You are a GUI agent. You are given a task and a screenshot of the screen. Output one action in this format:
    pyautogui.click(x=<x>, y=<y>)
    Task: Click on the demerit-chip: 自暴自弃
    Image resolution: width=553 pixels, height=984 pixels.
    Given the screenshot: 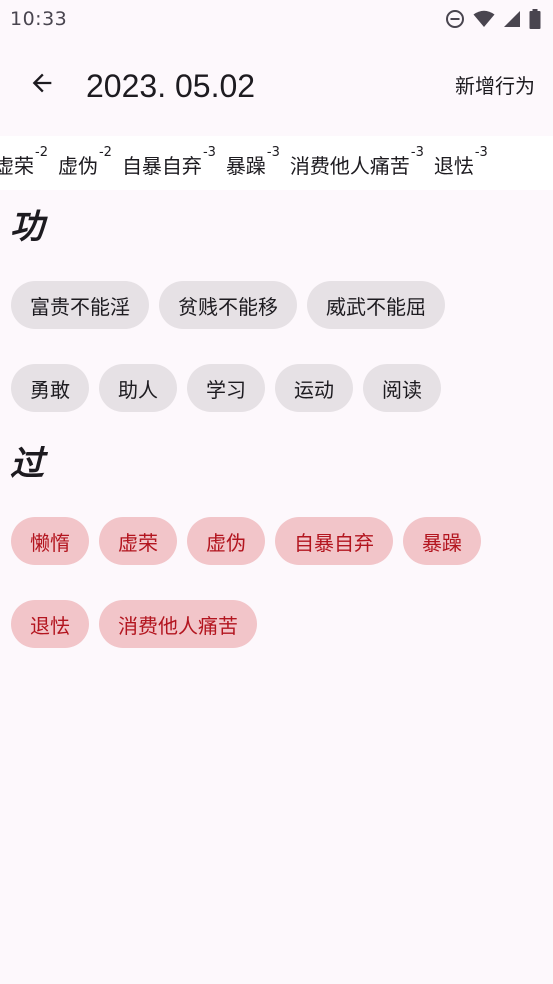 What is the action you would take?
    pyautogui.click(x=334, y=541)
    